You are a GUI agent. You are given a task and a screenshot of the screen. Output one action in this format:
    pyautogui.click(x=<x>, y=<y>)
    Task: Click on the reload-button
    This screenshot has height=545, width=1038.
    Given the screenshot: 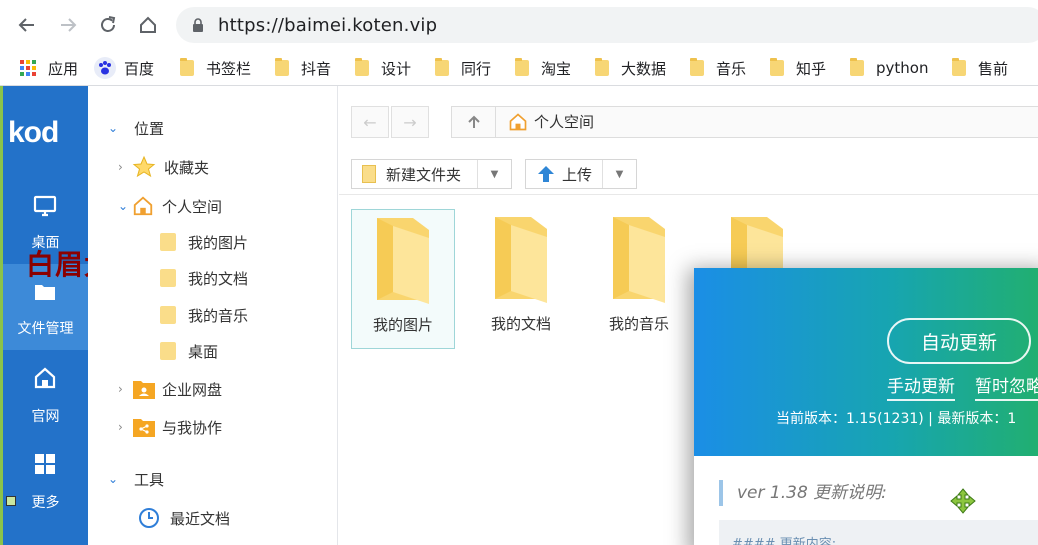 What is the action you would take?
    pyautogui.click(x=108, y=25)
    